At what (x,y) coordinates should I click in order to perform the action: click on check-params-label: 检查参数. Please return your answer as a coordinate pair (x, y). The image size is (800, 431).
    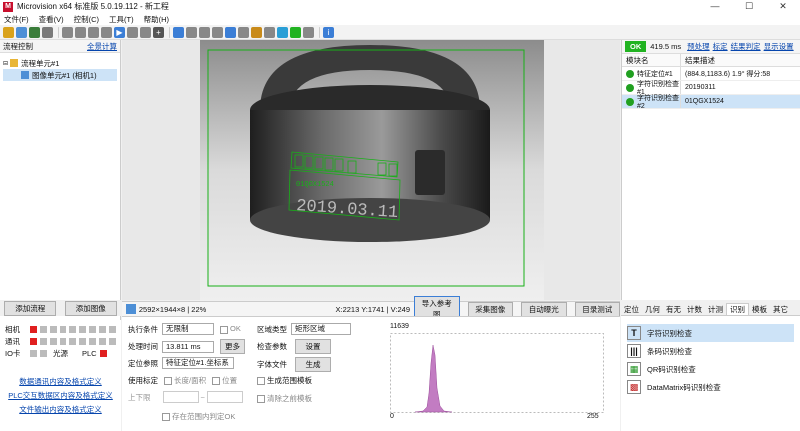
    Looking at the image, I should click on (272, 346).